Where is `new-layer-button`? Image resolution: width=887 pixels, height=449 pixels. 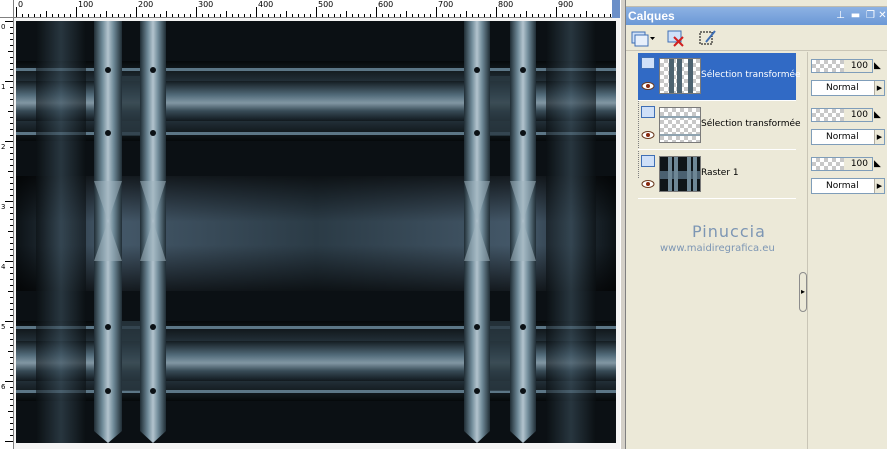 new-layer-button is located at coordinates (643, 38).